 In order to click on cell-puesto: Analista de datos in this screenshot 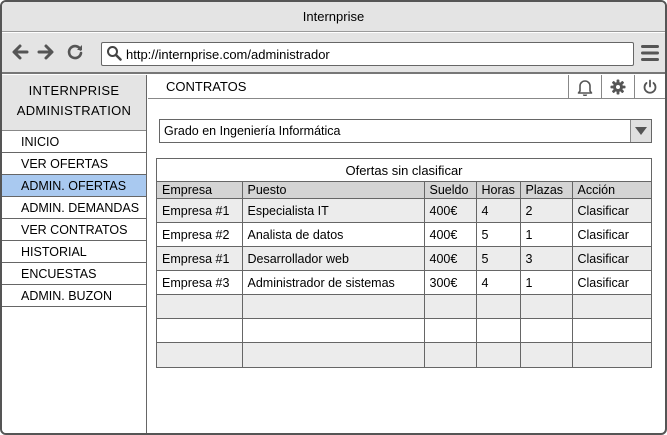, I will do `click(332, 234)`.